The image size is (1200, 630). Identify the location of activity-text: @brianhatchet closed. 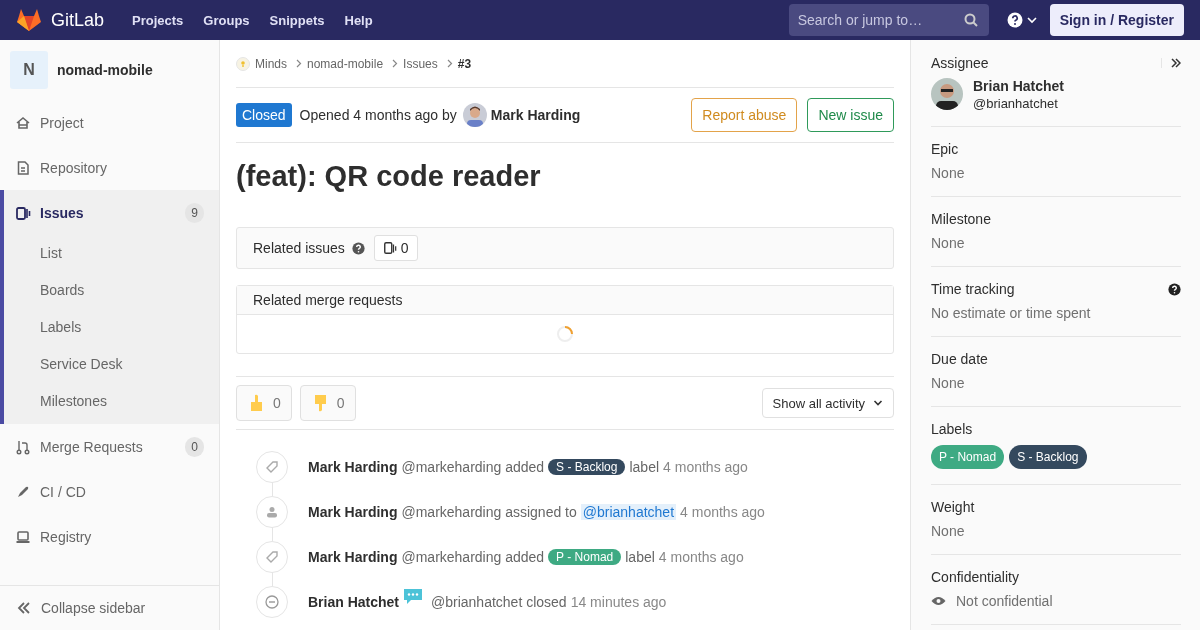
(499, 601).